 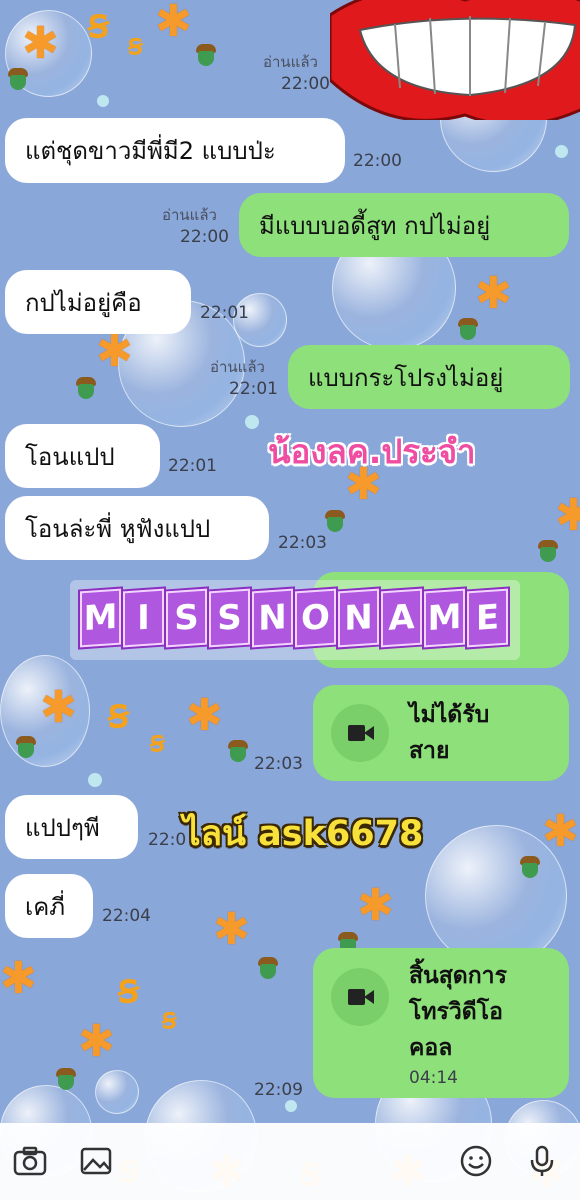 What do you see at coordinates (372, 451) in the screenshot?
I see `promo-caption: น้องลค.ประจำ` at bounding box center [372, 451].